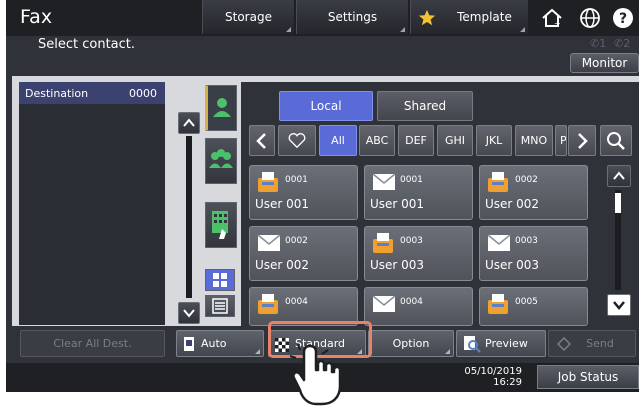 This screenshot has width=639, height=407. I want to click on contact-card: 0005, so click(533, 306).